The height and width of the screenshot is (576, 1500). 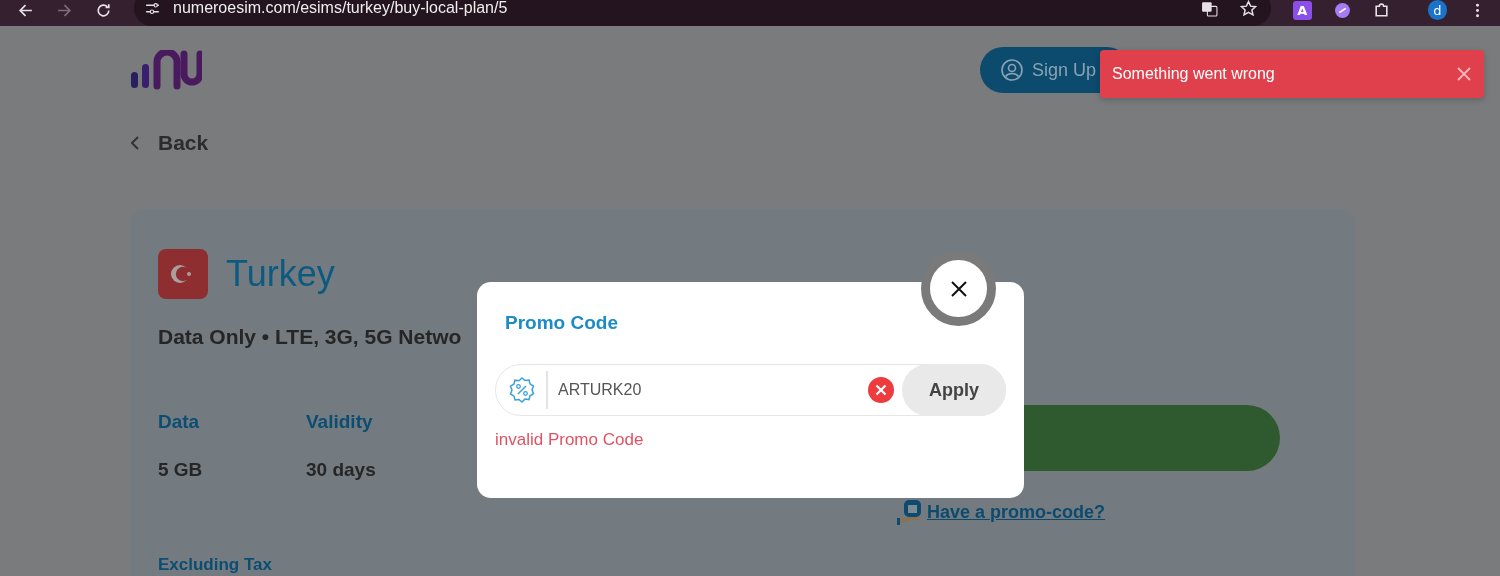 What do you see at coordinates (1248, 8) in the screenshot?
I see `star-icon` at bounding box center [1248, 8].